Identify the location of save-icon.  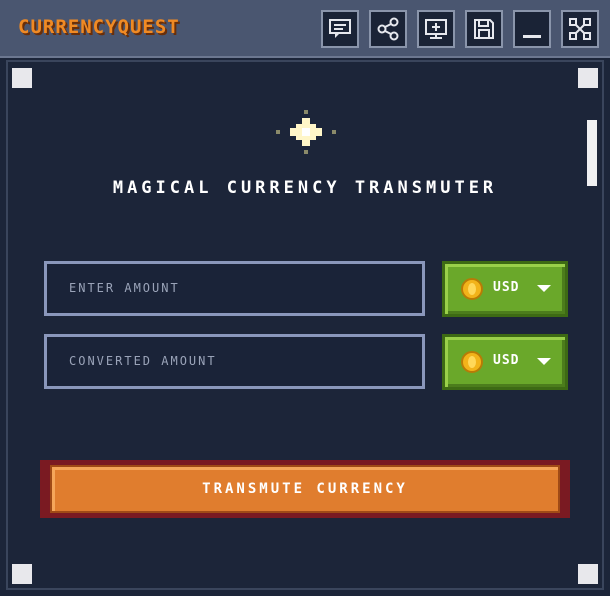
(484, 29).